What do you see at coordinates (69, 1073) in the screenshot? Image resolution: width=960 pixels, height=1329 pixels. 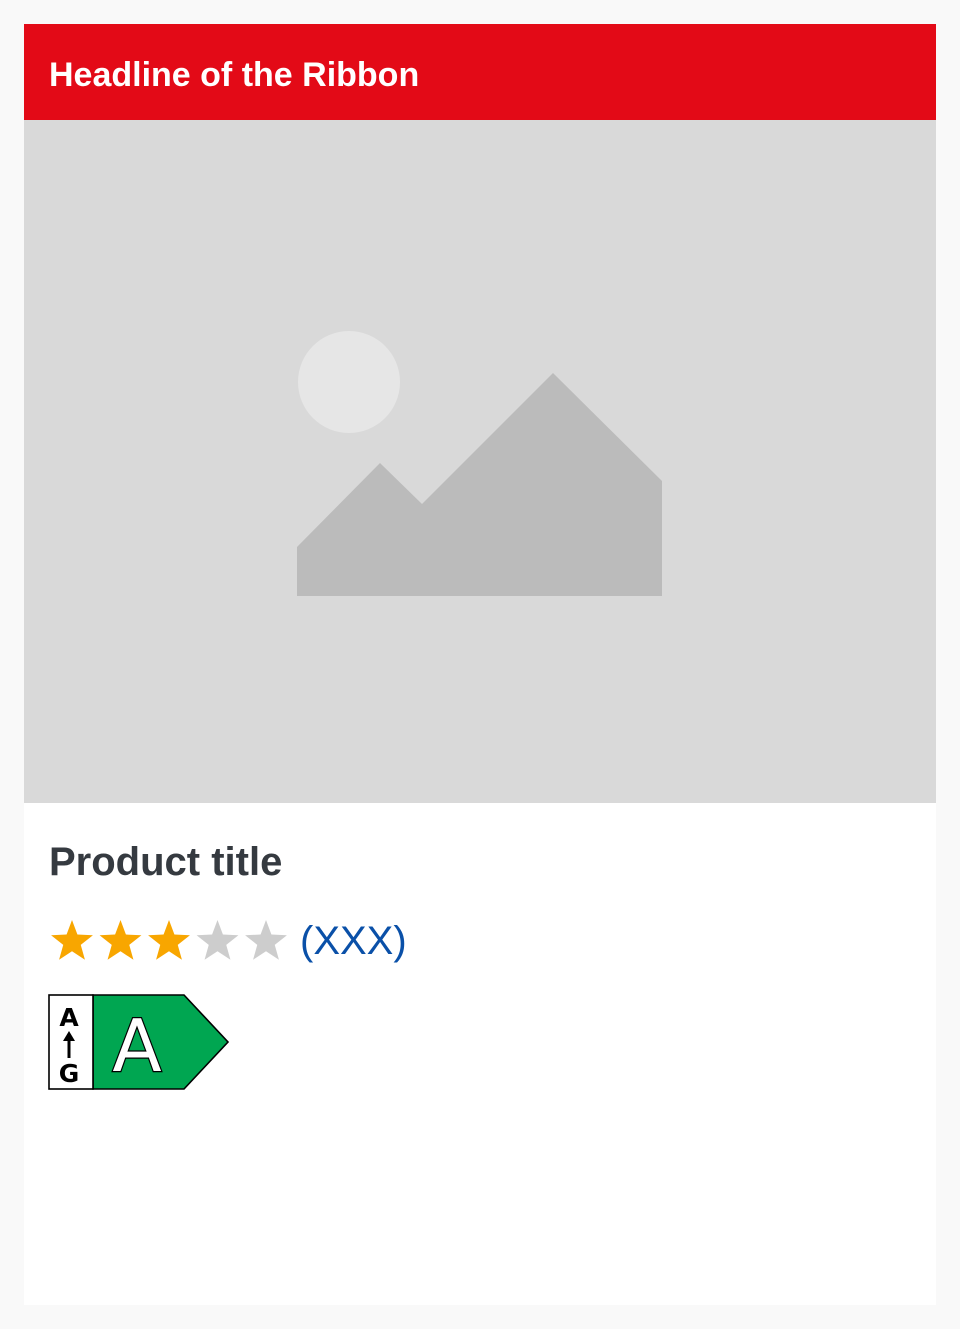 I see `energy-scale-bottom: G` at bounding box center [69, 1073].